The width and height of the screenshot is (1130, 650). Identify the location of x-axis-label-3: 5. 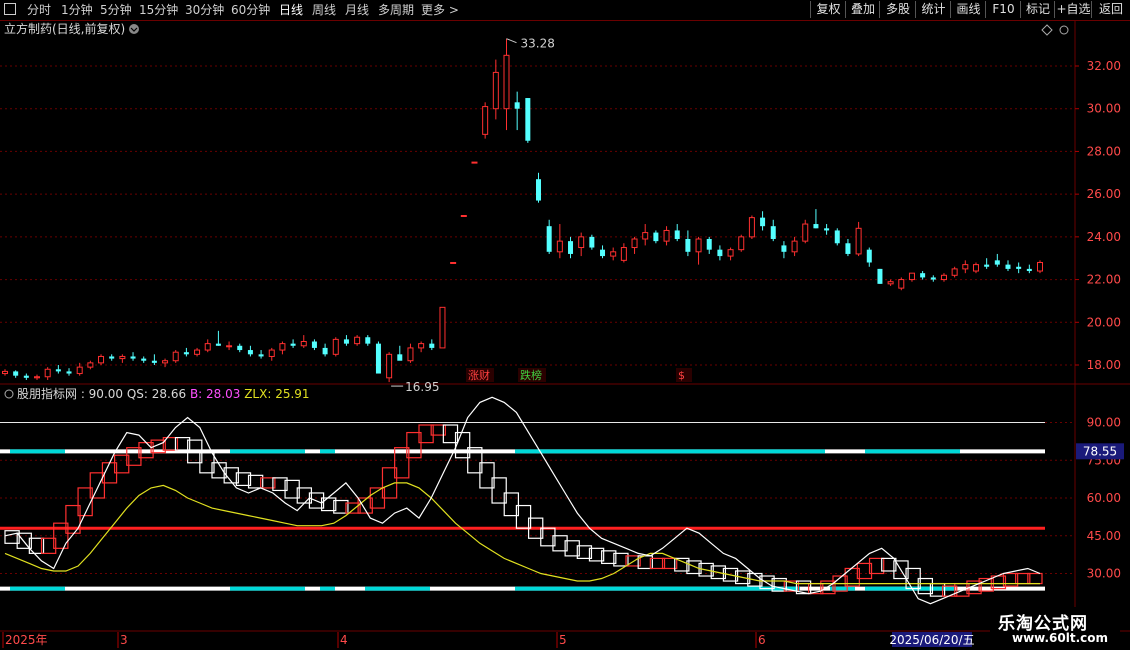
(563, 640).